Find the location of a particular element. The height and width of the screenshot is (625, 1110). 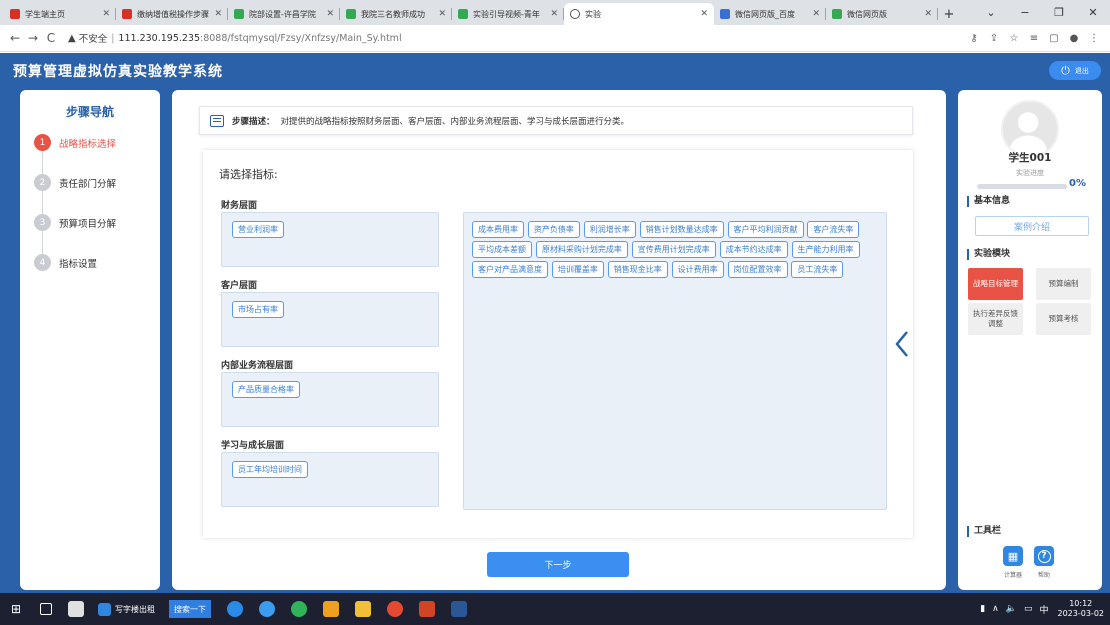

indicator-chip: 客户流失率 is located at coordinates (833, 229).